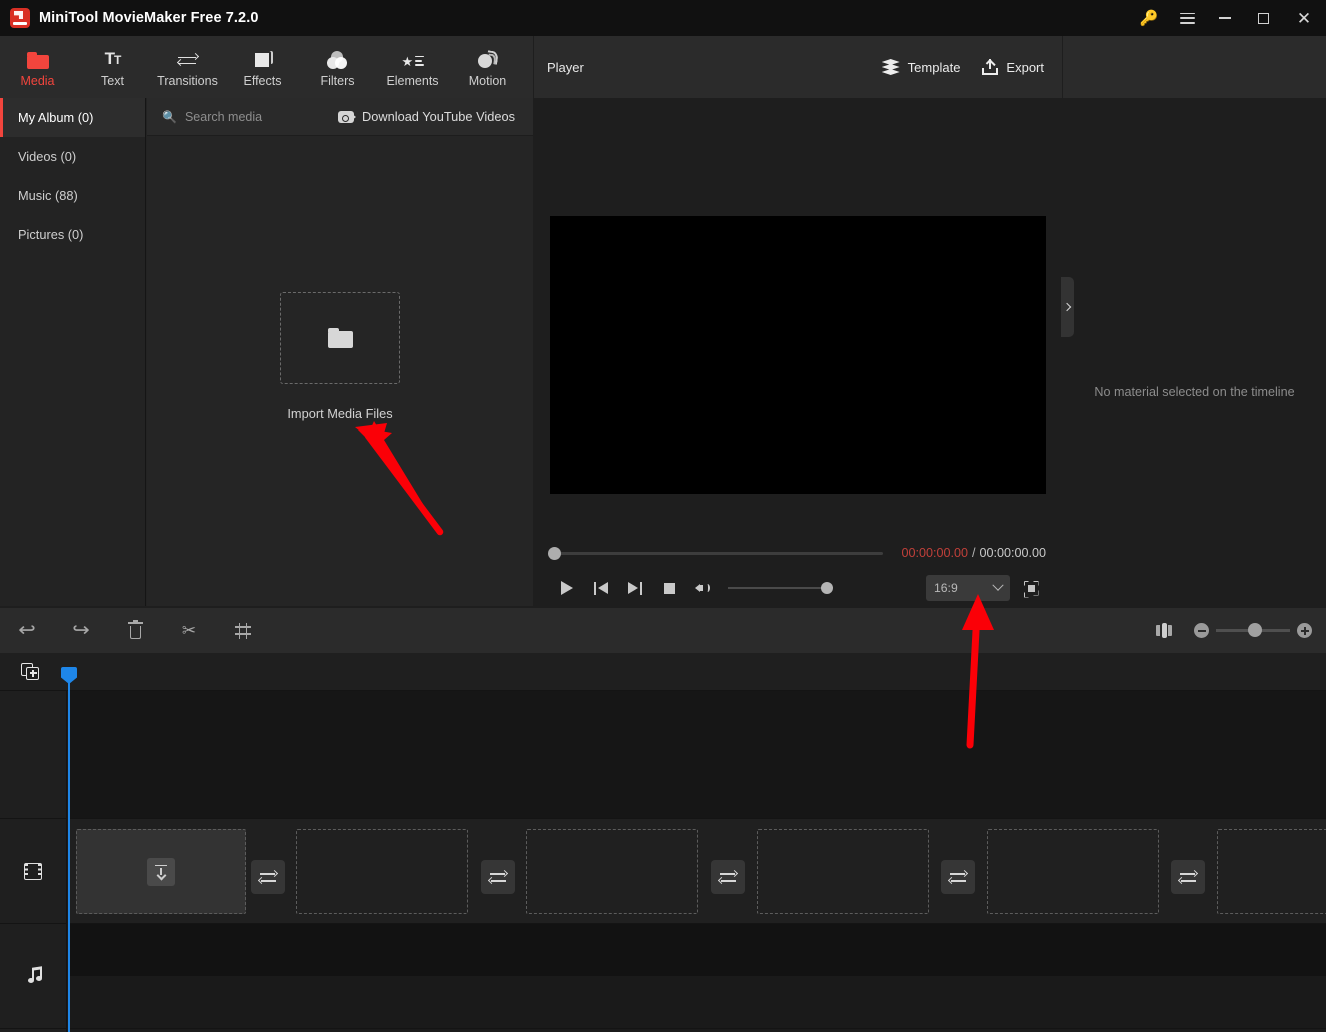  What do you see at coordinates (1263, 18) in the screenshot?
I see `maximize-button` at bounding box center [1263, 18].